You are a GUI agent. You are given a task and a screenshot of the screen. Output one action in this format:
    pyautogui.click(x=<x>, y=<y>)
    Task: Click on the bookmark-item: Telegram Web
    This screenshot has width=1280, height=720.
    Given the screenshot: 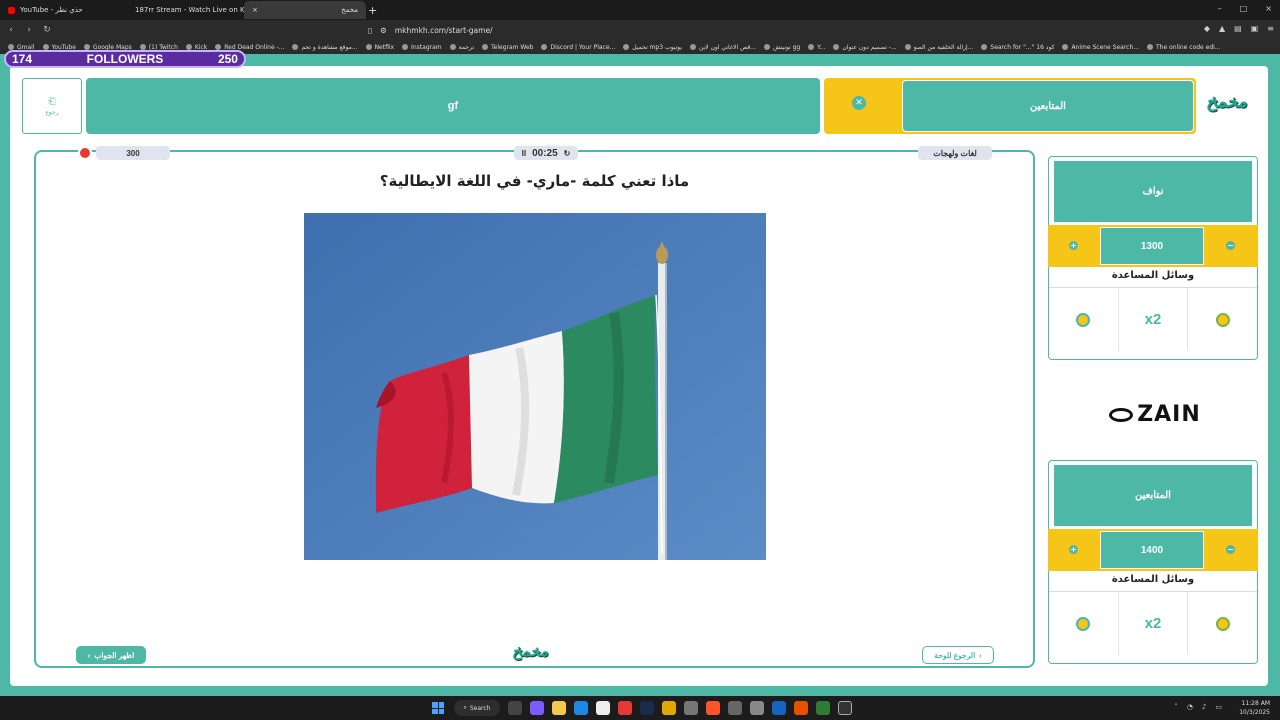 What is the action you would take?
    pyautogui.click(x=507, y=47)
    